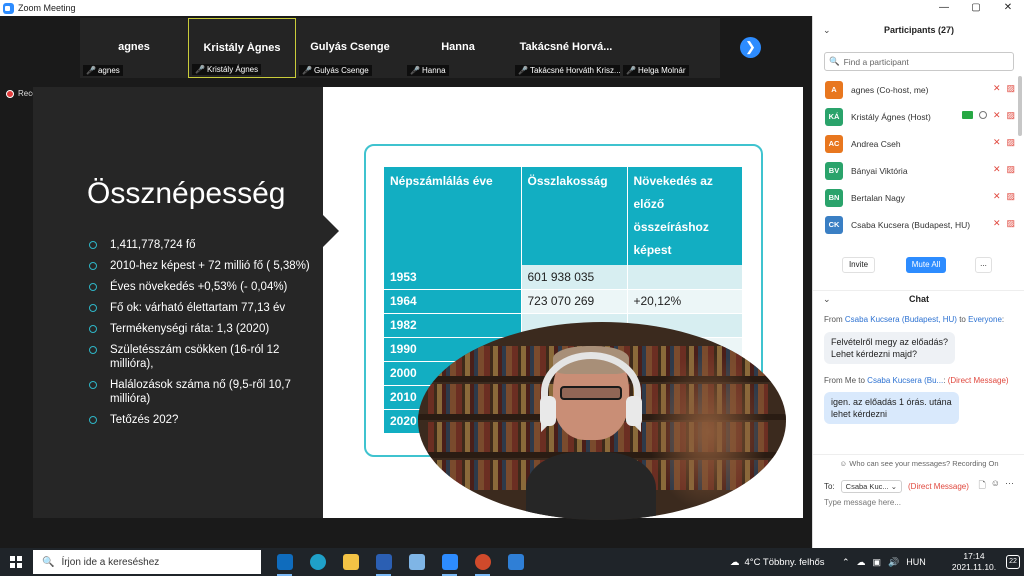 The width and height of the screenshot is (1024, 576). Describe the element at coordinates (350, 48) in the screenshot. I see `video-thumbnail: Gulyás Csenge 🎤 Gulyás Csenge` at that location.